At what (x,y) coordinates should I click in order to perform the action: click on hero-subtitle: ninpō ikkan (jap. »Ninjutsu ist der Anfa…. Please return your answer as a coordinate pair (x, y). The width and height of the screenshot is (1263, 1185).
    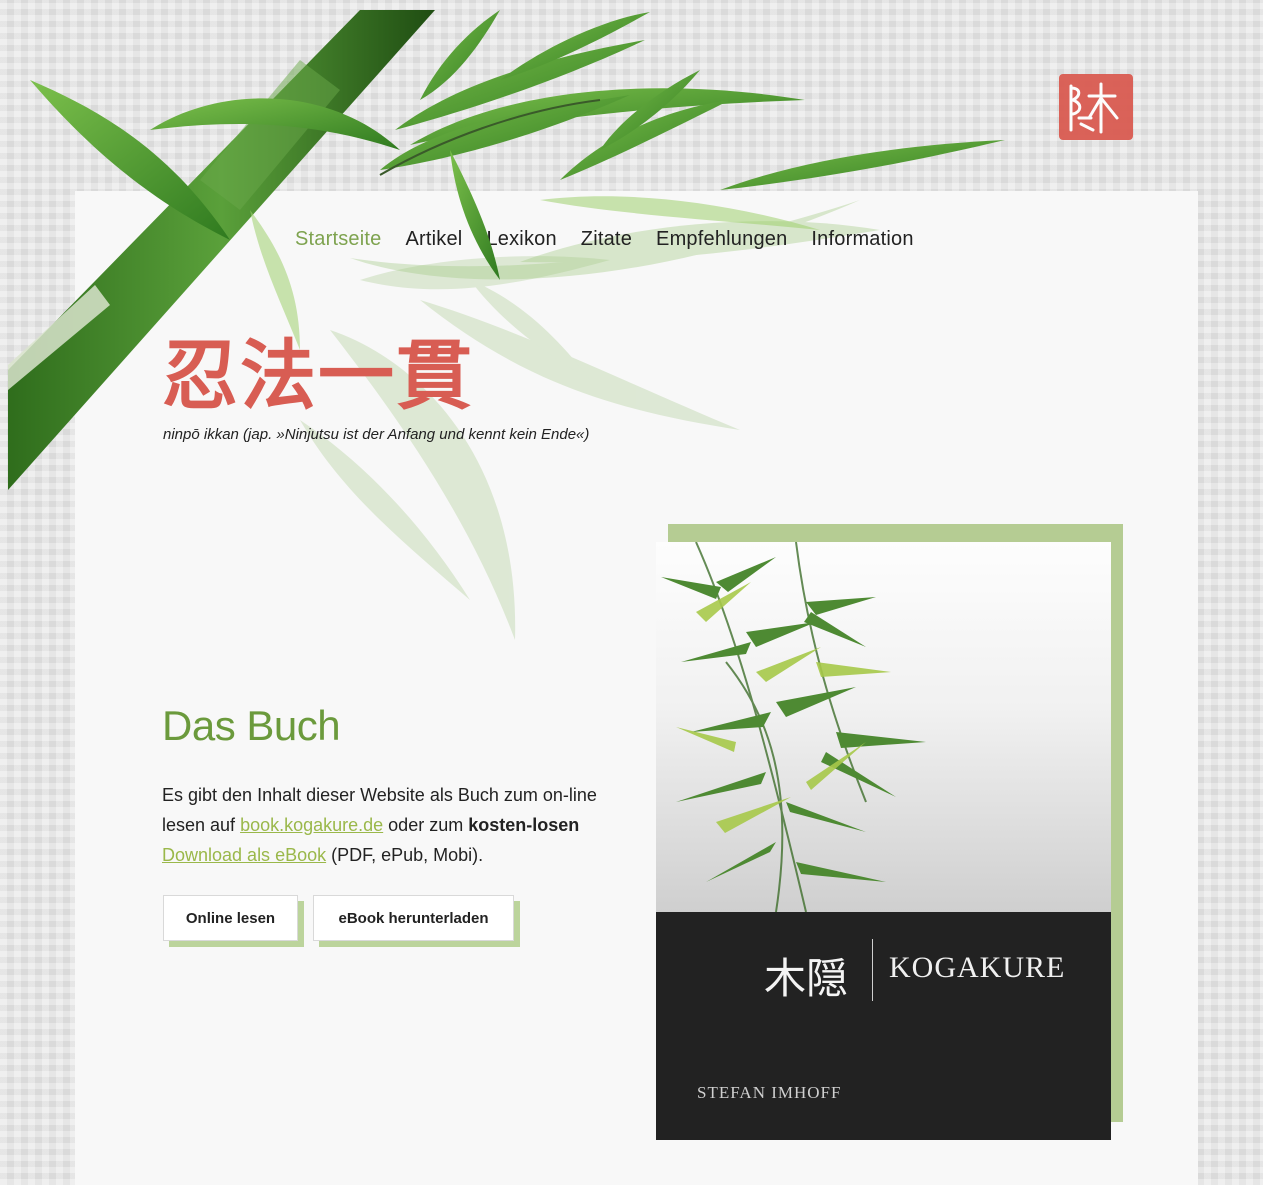
    Looking at the image, I should click on (376, 434).